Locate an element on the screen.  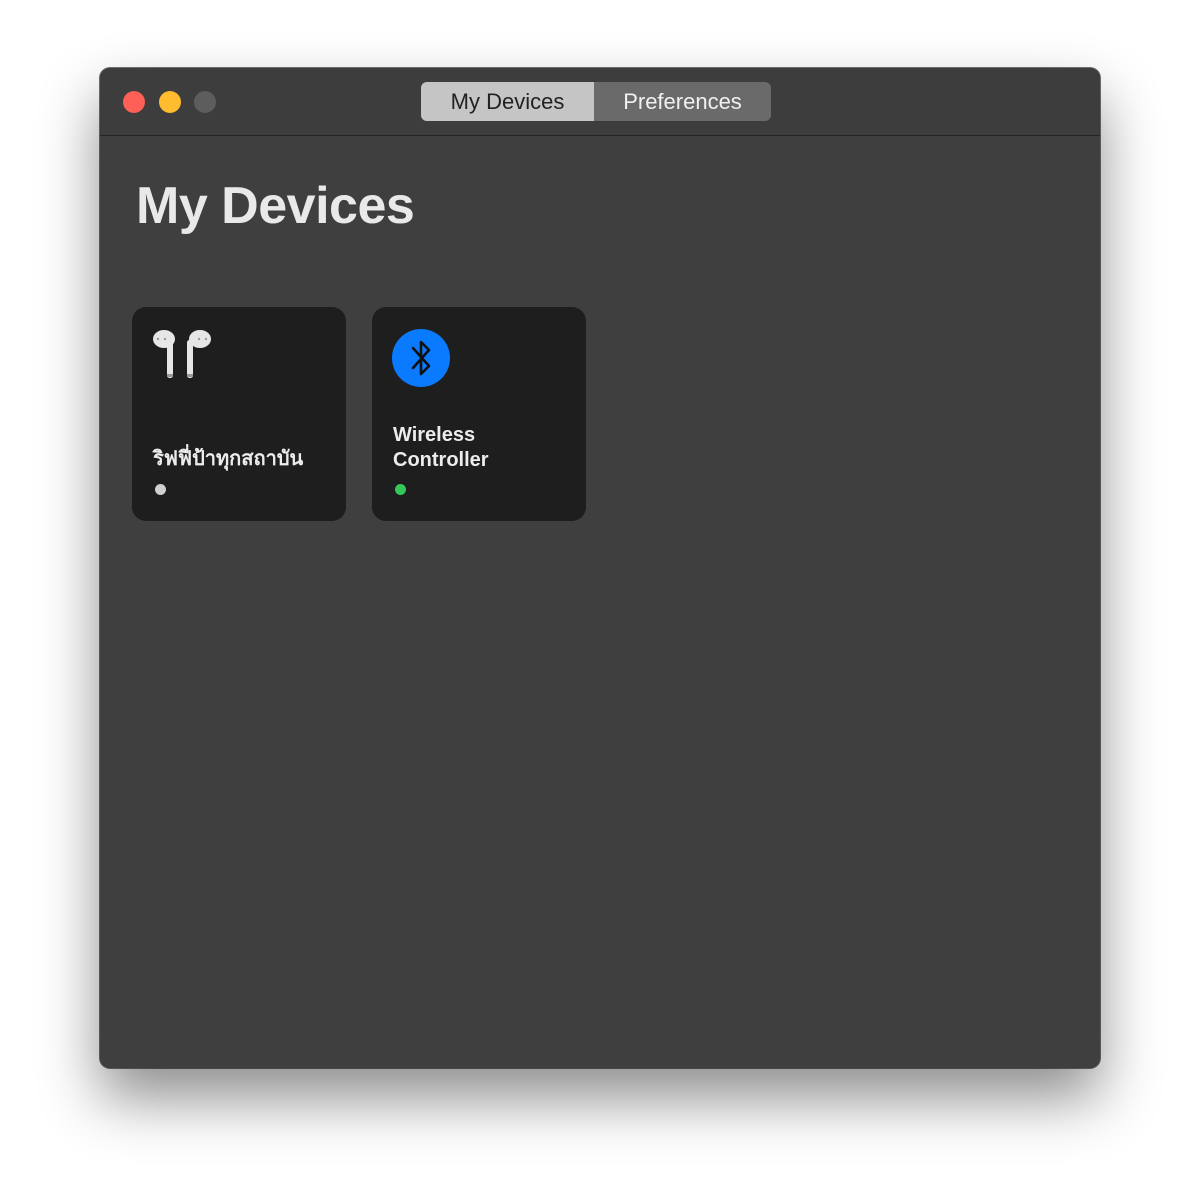
device-name: ริฟฟี่ป้าทุกสถาบัน is located at coordinates (228, 459).